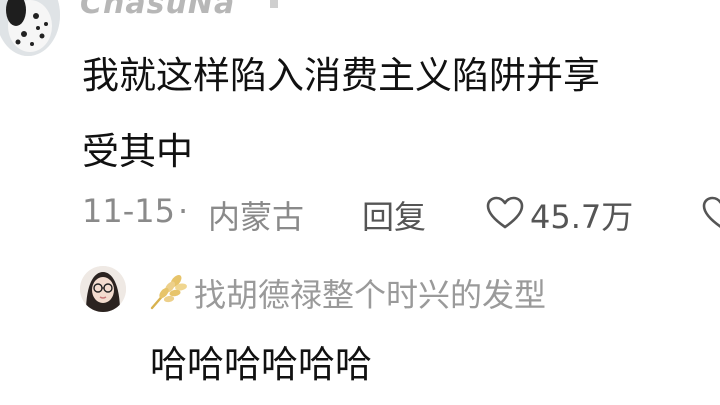  I want to click on reply-button: 回复, so click(394, 215).